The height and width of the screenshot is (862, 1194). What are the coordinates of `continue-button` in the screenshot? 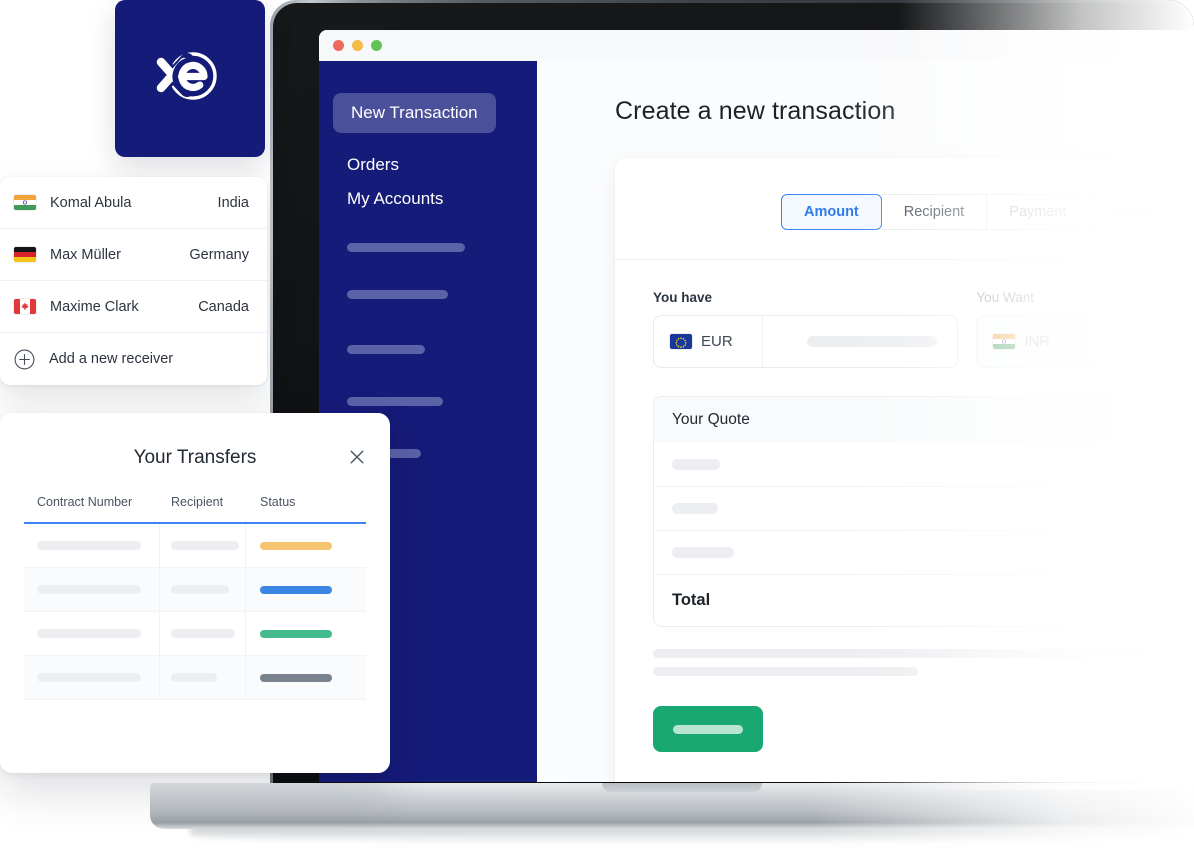 It's located at (708, 729).